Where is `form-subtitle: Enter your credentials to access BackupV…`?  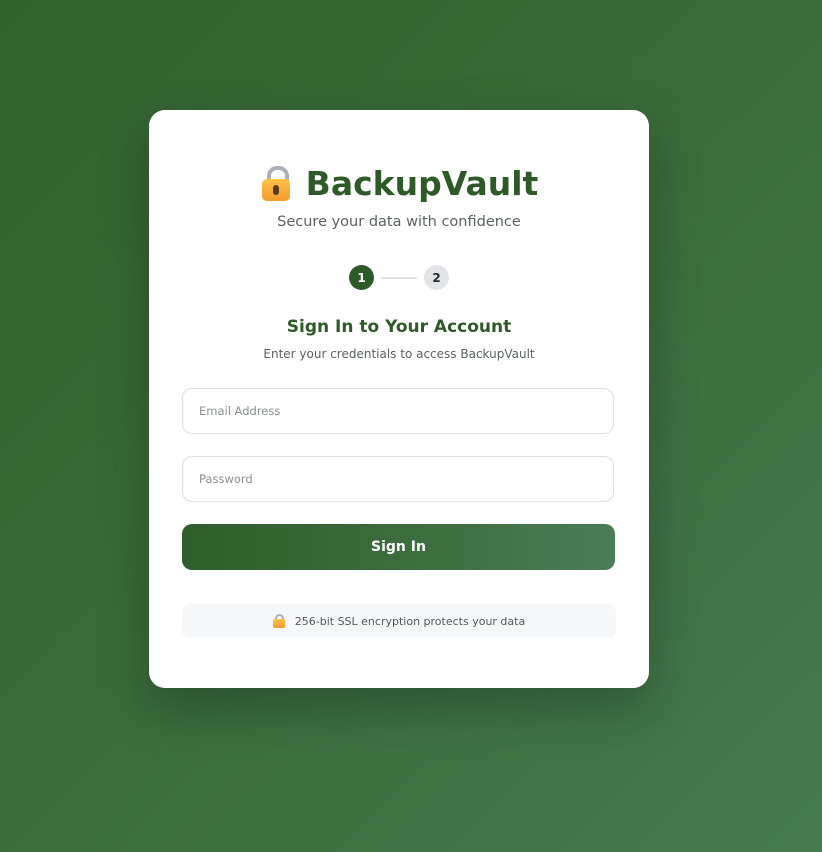 form-subtitle: Enter your credentials to access BackupV… is located at coordinates (399, 354).